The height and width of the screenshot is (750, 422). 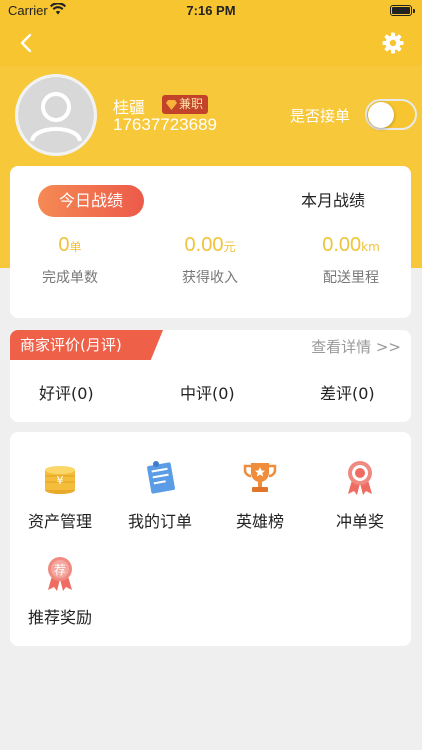 I want to click on stat-income: 0.00元 获得收入, so click(x=210, y=260).